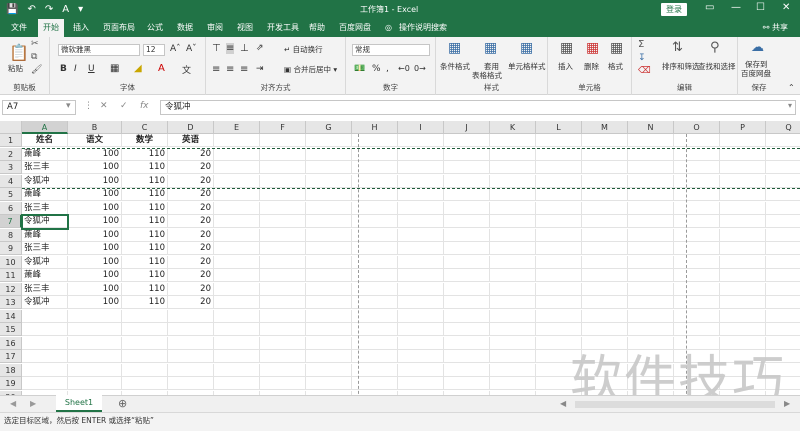  What do you see at coordinates (260, 69) in the screenshot?
I see `indent-icon: ⇥` at bounding box center [260, 69].